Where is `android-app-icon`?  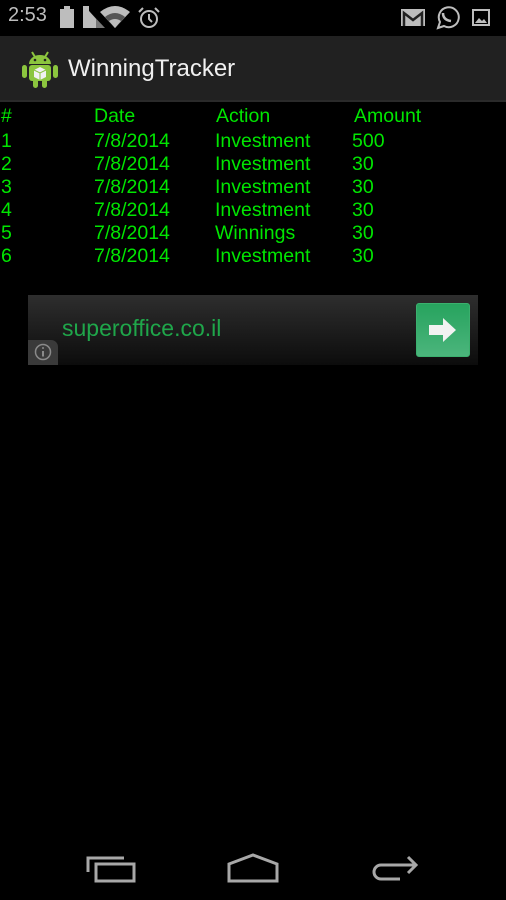 android-app-icon is located at coordinates (40, 69).